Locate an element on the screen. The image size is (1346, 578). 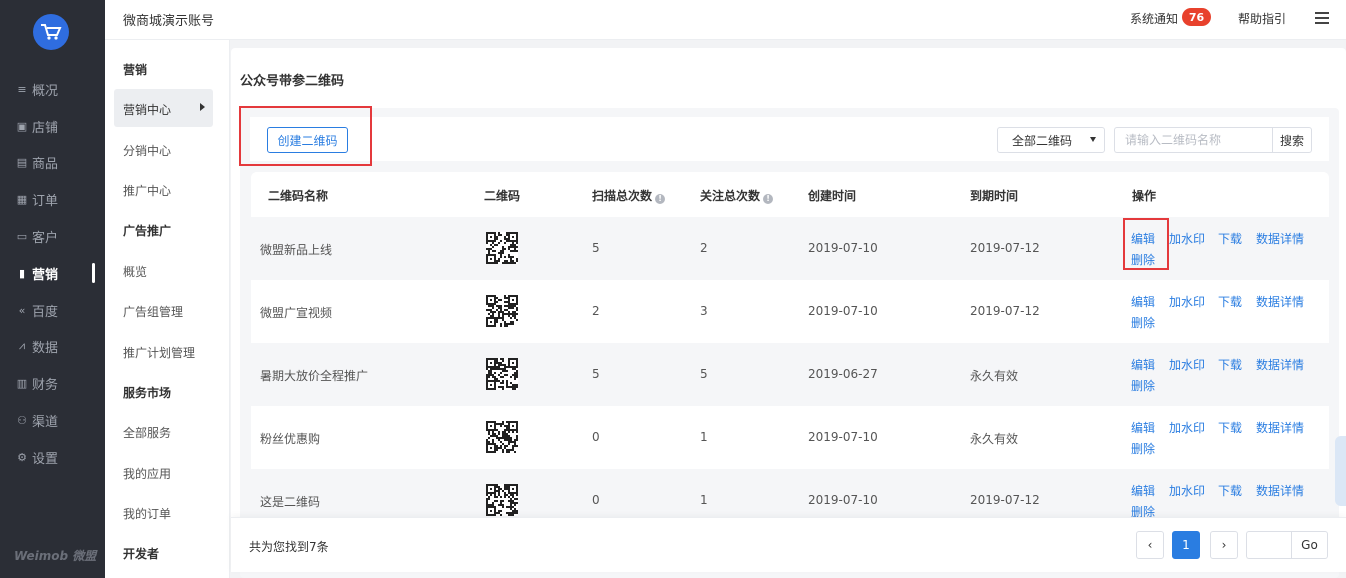
submenu-item-marketing-center: 营销中心 is located at coordinates (147, 109).